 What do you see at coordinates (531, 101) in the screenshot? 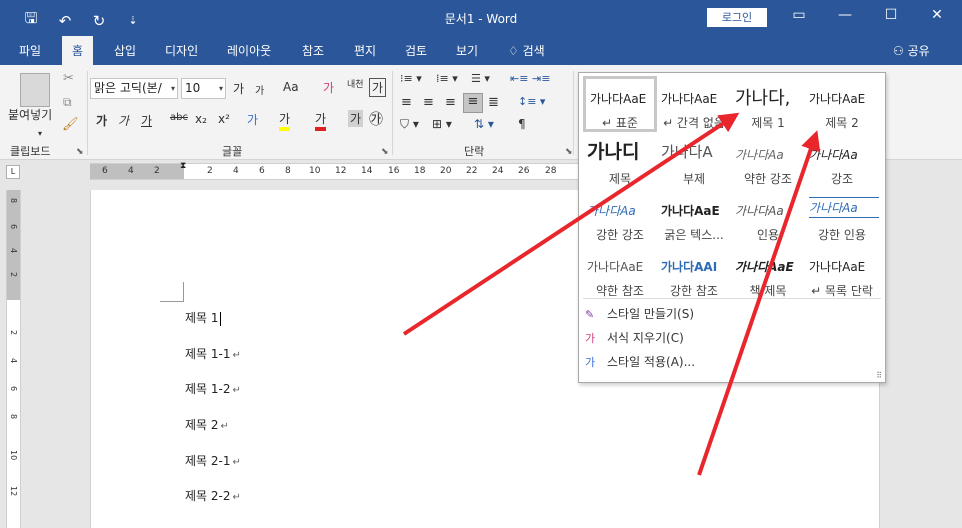
I see `line-spacing-icon: ↕≡ ▾` at bounding box center [531, 101].